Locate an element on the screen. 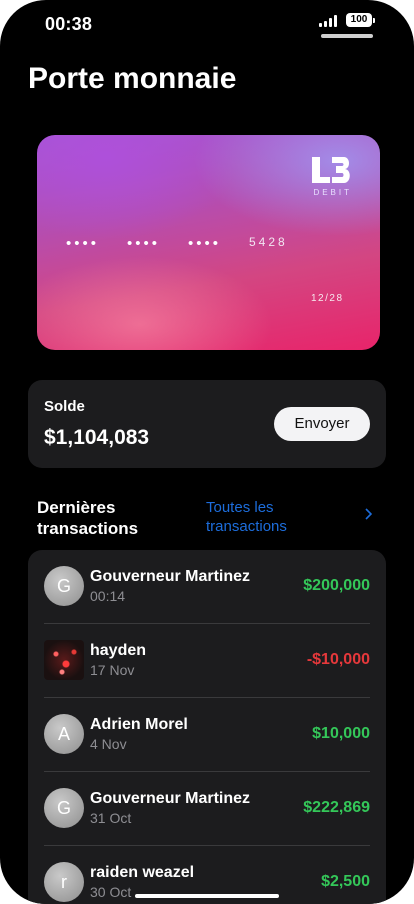 The height and width of the screenshot is (904, 414). transaction-date: 17 Nov is located at coordinates (112, 670).